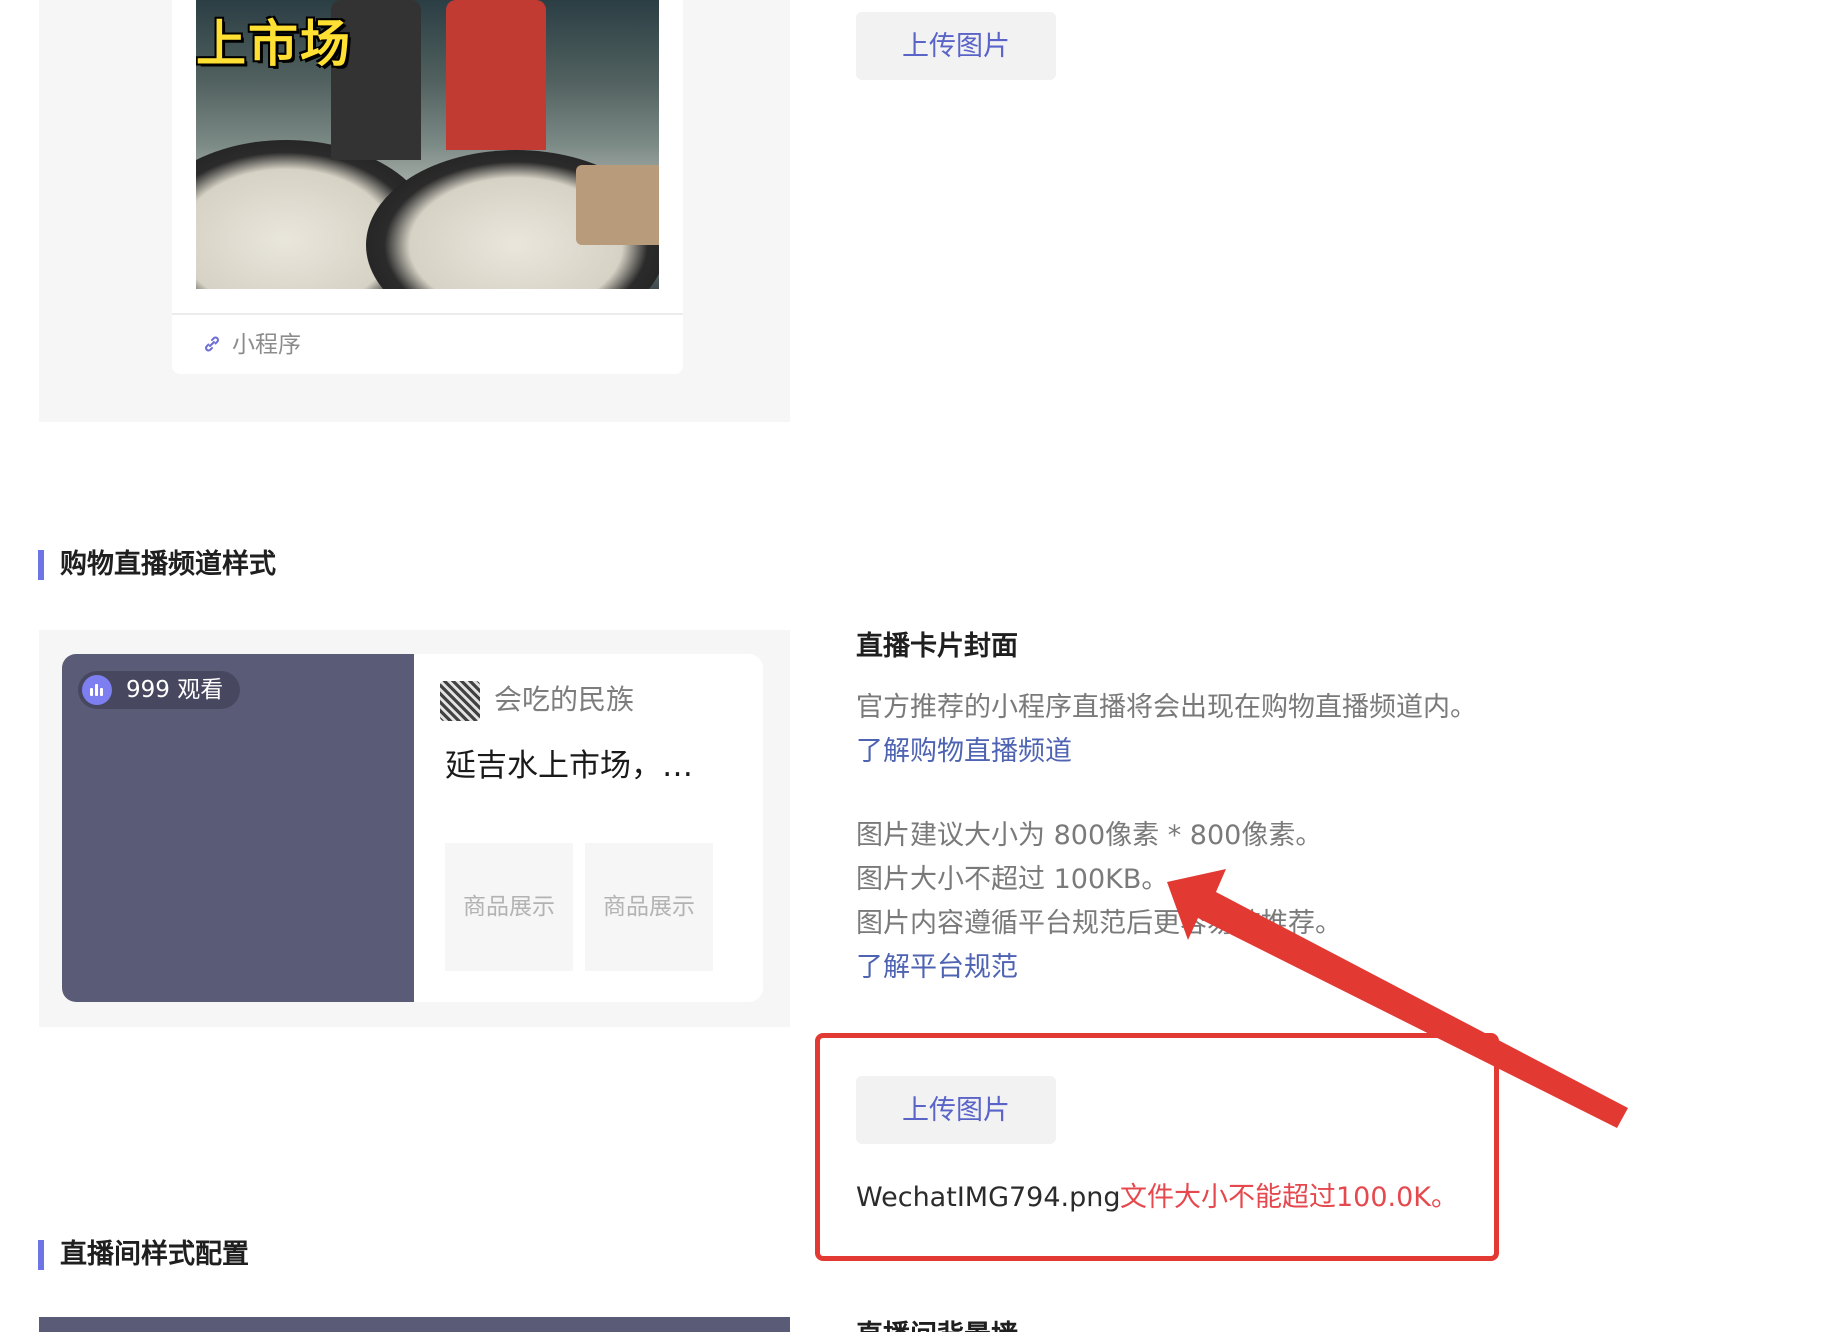 This screenshot has width=1830, height=1332. What do you see at coordinates (266, 344) in the screenshot?
I see `miniprogram-label: 小程序` at bounding box center [266, 344].